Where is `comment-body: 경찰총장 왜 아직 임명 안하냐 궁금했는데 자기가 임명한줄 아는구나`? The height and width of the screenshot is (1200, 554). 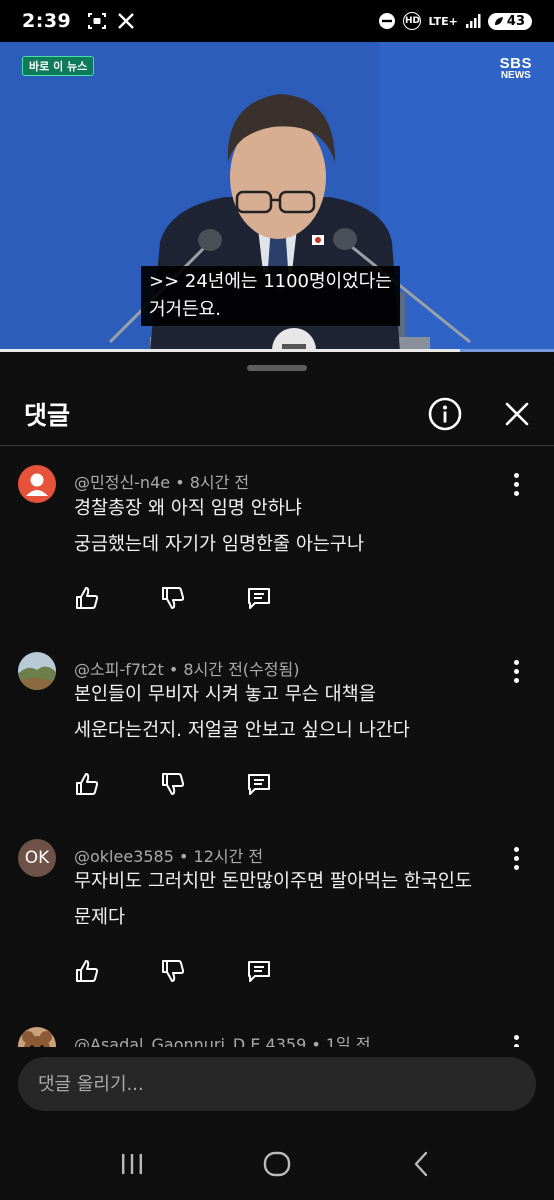
comment-body: 경찰총장 왜 아직 임명 안하냐 궁금했는데 자기가 임명한줄 아는구나 is located at coordinates (294, 527).